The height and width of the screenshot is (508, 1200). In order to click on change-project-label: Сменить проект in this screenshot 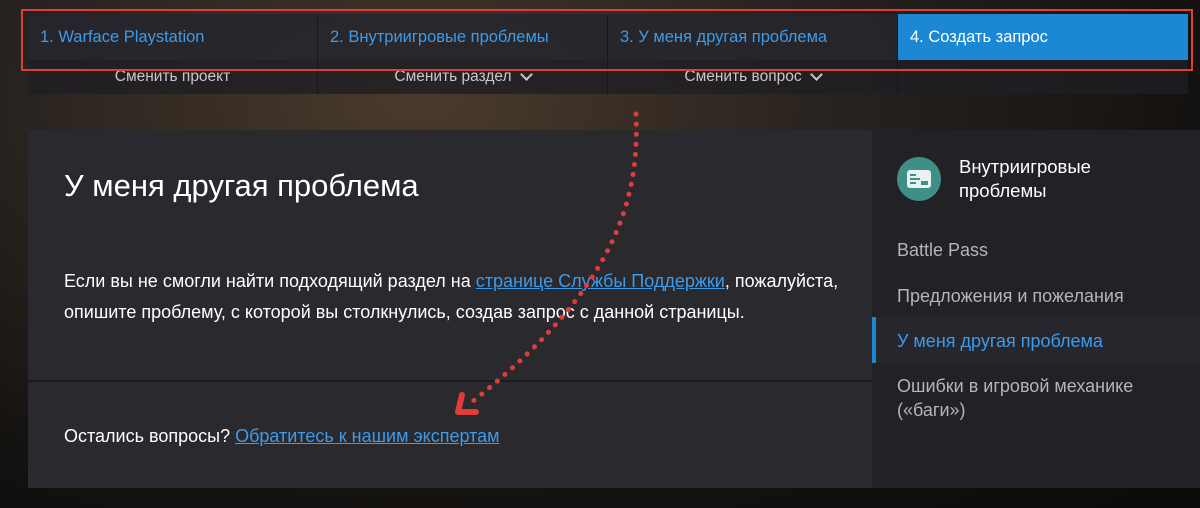, I will do `click(172, 76)`.